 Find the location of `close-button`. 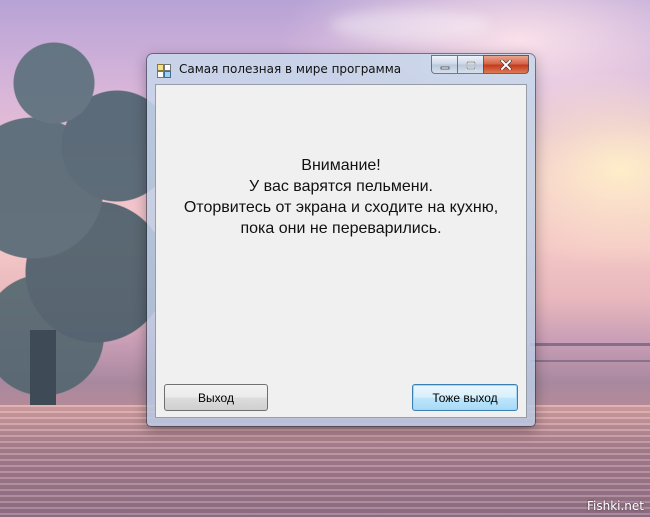

close-button is located at coordinates (506, 64).